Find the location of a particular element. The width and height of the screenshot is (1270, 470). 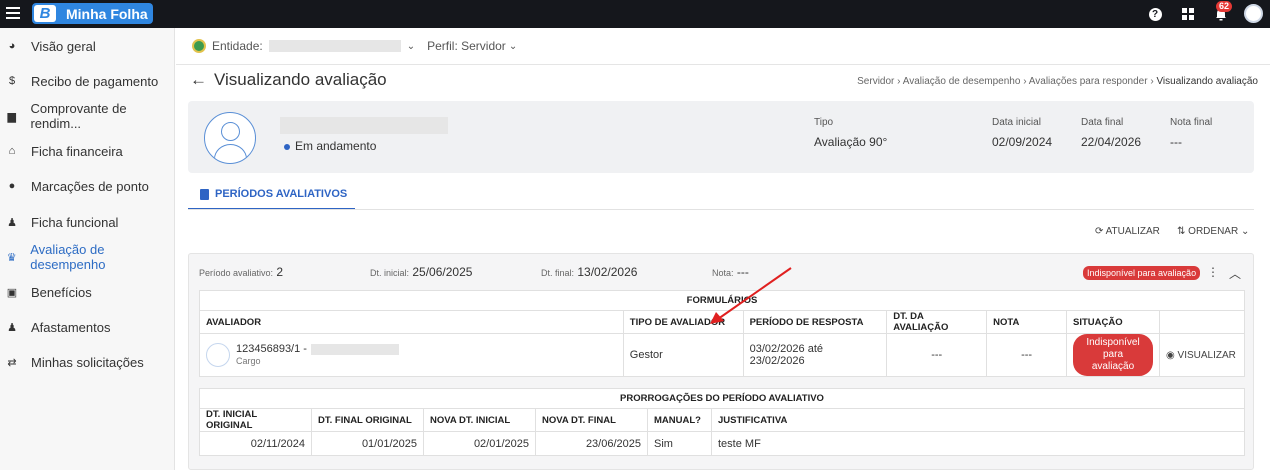

user-icon: ♟ is located at coordinates (12, 222).